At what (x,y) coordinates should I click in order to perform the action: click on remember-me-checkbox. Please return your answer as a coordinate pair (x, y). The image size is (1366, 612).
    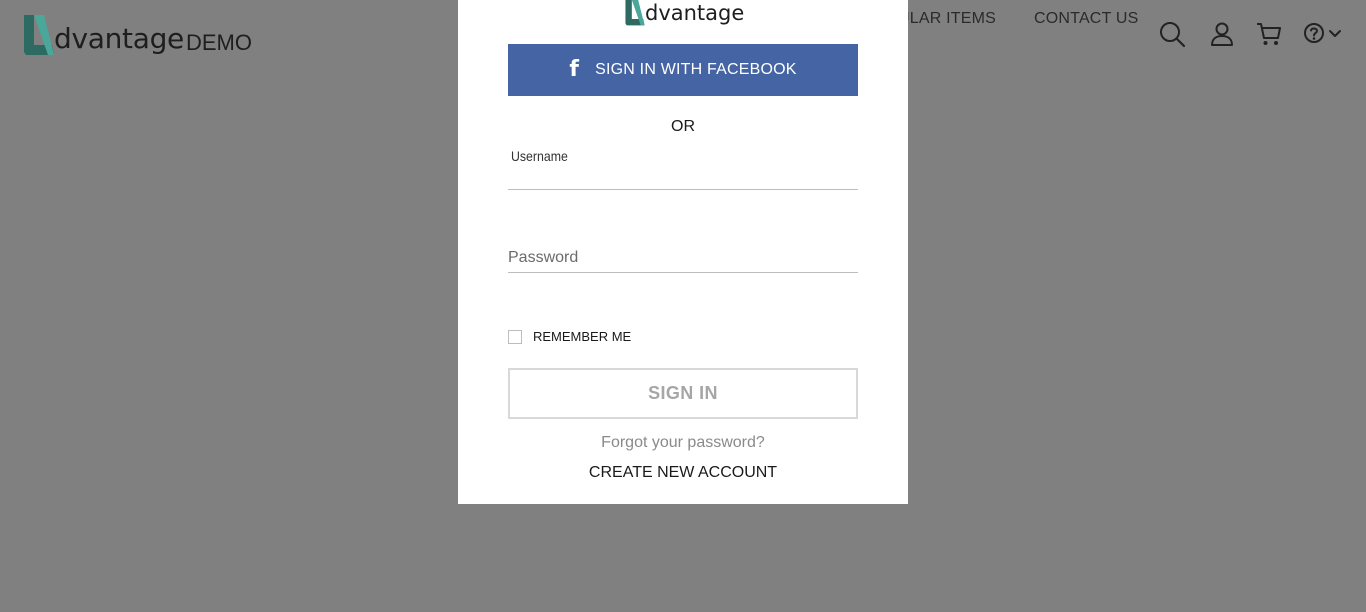
    Looking at the image, I should click on (515, 336).